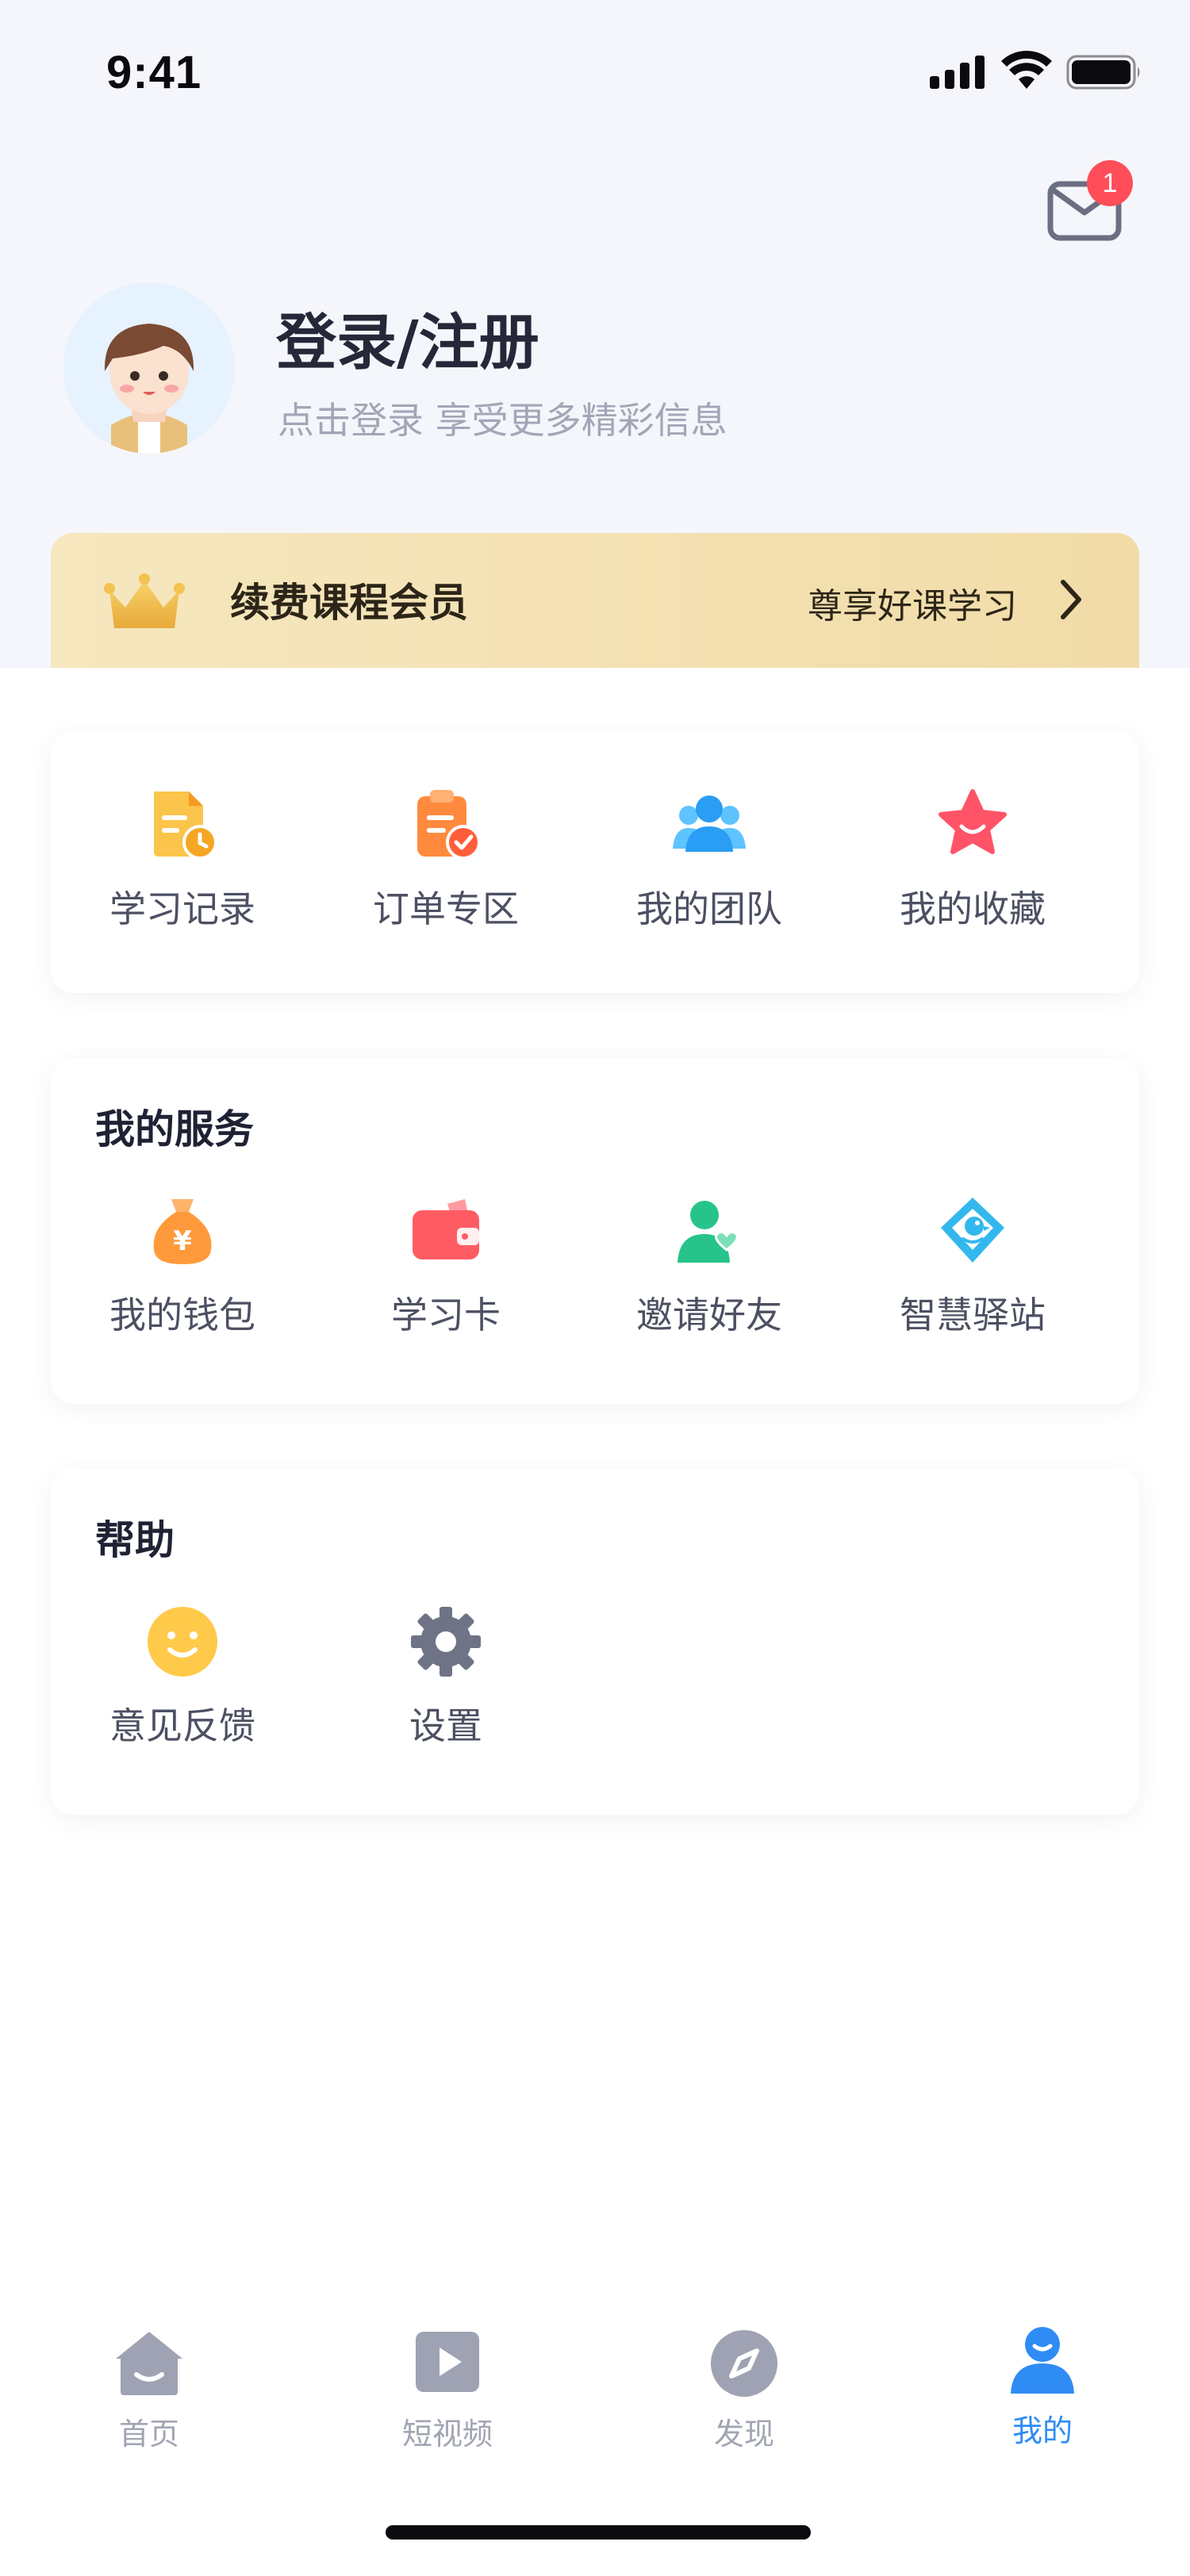 Image resolution: width=1190 pixels, height=2576 pixels. What do you see at coordinates (135, 1540) in the screenshot?
I see `help-title: 帮助` at bounding box center [135, 1540].